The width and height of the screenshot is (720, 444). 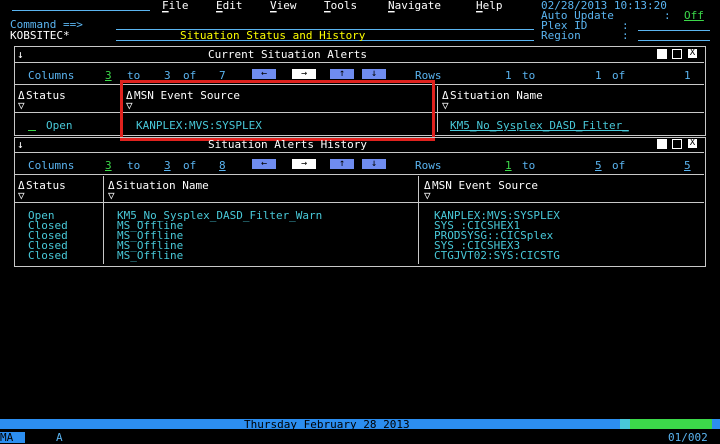 I want to click on scroll-left-button: ←, so click(x=264, y=74).